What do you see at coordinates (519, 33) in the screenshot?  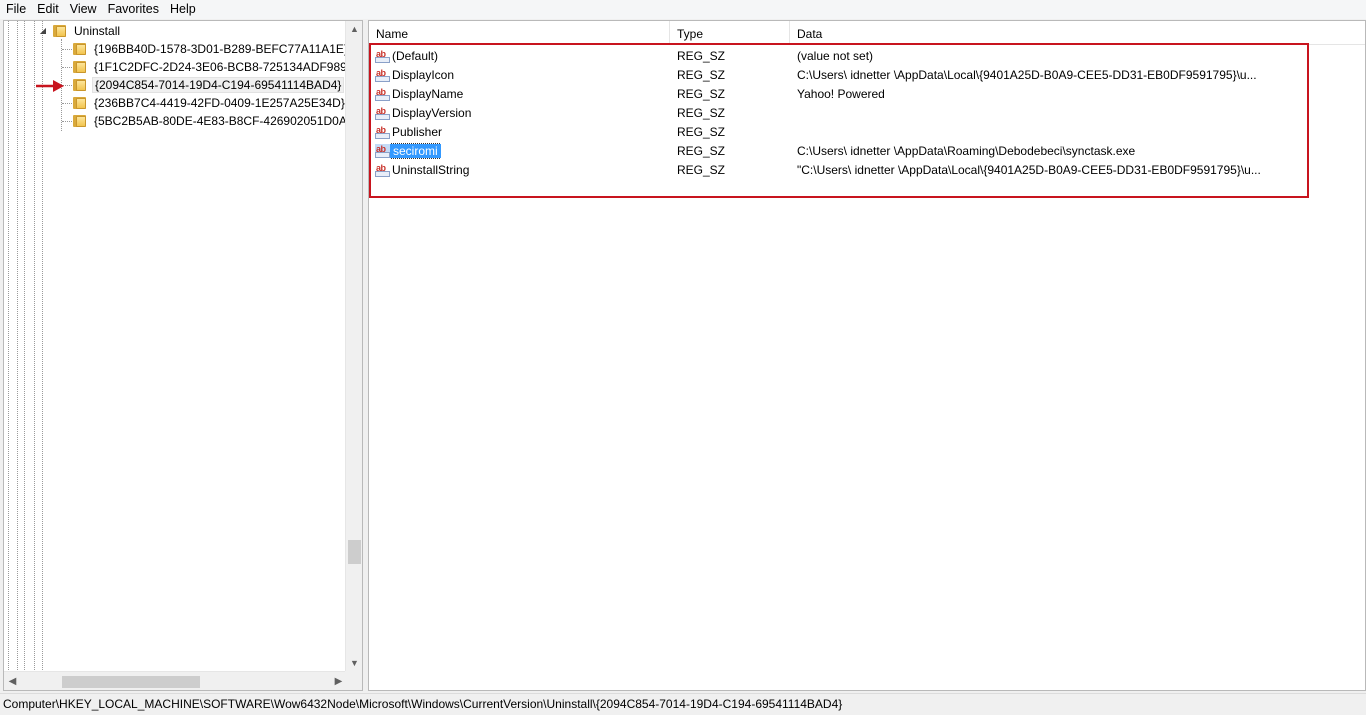 I see `column-header-name: Name` at bounding box center [519, 33].